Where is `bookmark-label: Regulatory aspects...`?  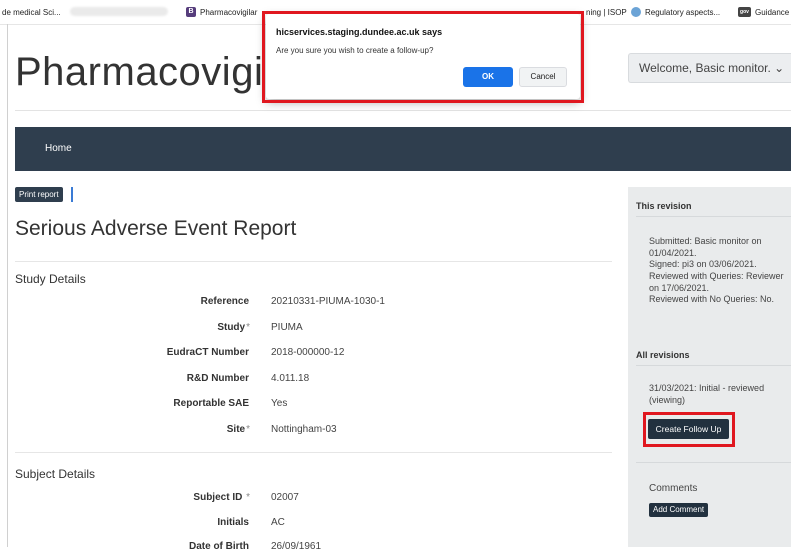
bookmark-label: Regulatory aspects... is located at coordinates (683, 12).